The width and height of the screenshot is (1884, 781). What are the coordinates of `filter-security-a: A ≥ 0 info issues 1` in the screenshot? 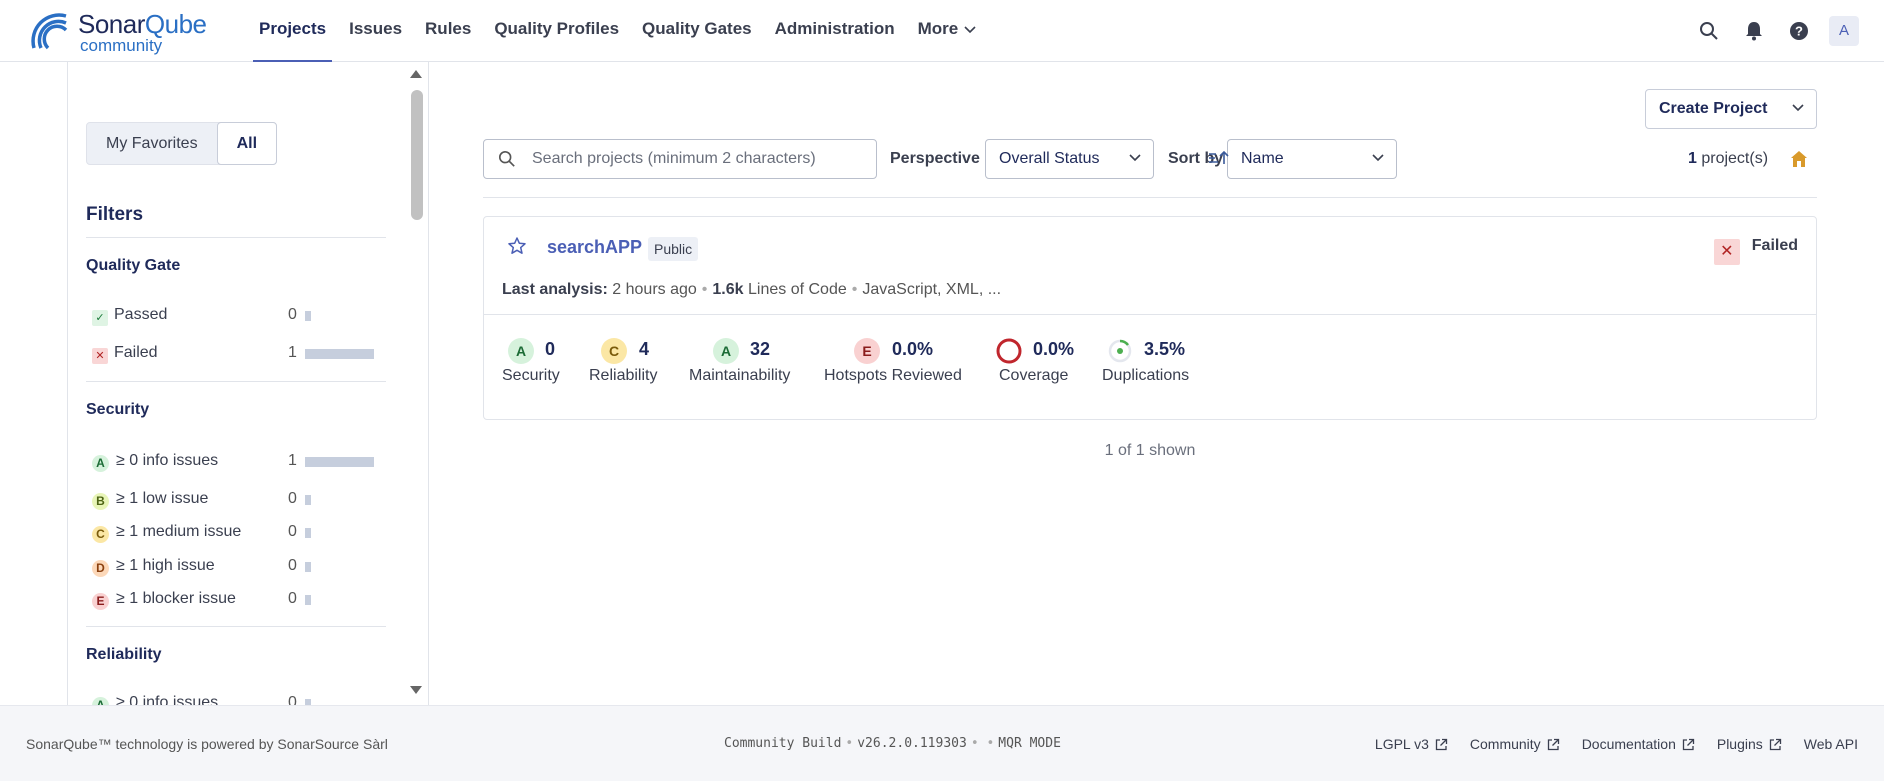 It's located at (240, 461).